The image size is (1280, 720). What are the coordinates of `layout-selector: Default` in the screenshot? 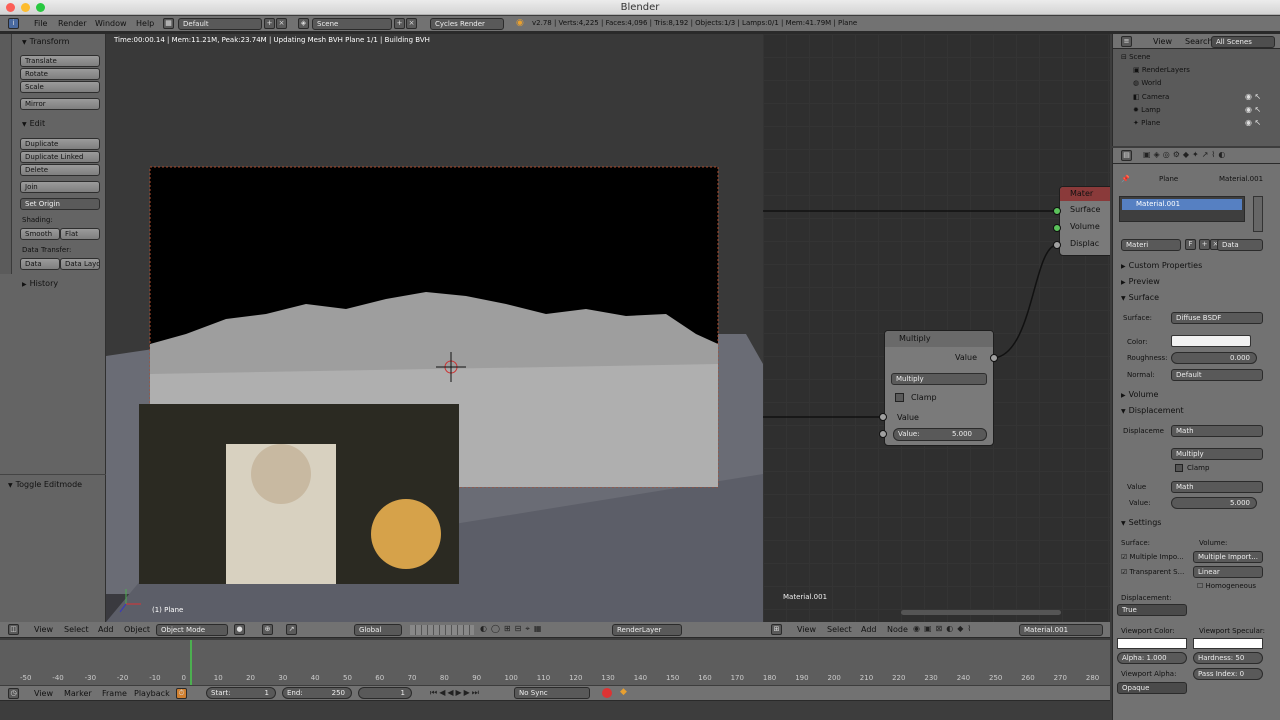 It's located at (220, 24).